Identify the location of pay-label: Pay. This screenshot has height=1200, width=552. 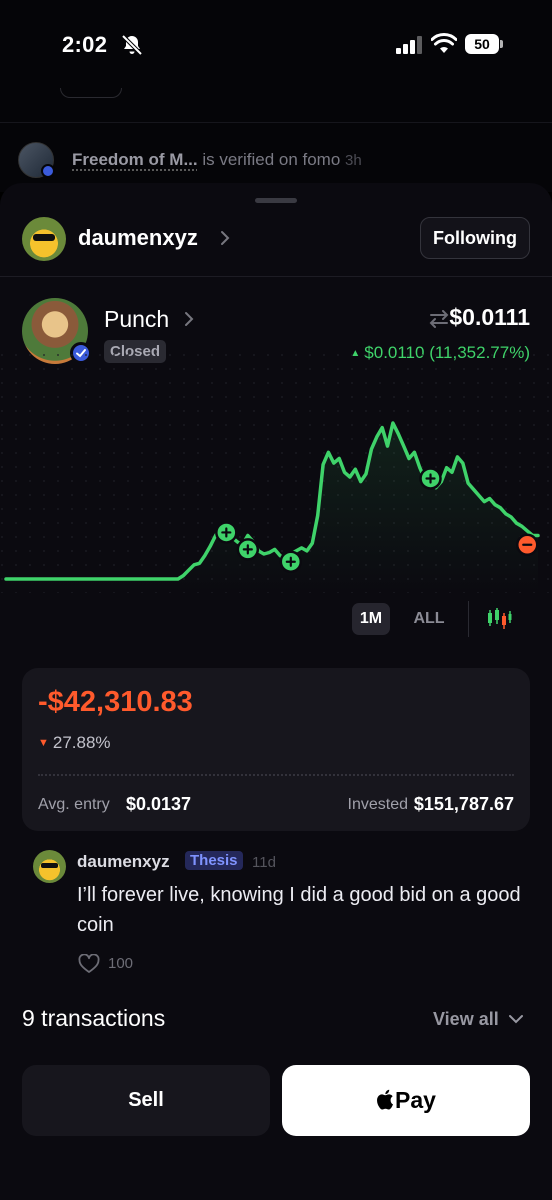
(415, 1100).